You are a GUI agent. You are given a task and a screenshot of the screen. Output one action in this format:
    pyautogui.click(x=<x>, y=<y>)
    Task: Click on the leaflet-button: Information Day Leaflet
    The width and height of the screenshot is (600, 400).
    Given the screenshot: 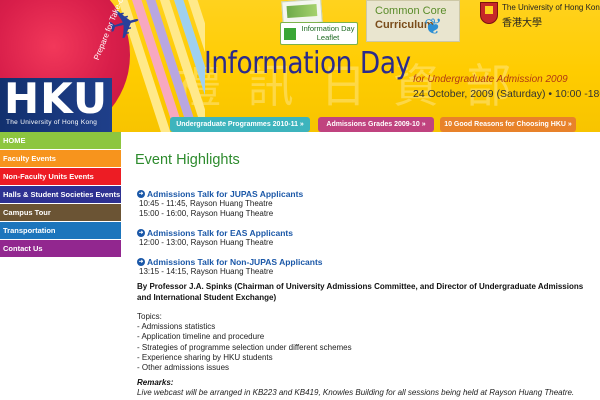 What is the action you would take?
    pyautogui.click(x=319, y=33)
    